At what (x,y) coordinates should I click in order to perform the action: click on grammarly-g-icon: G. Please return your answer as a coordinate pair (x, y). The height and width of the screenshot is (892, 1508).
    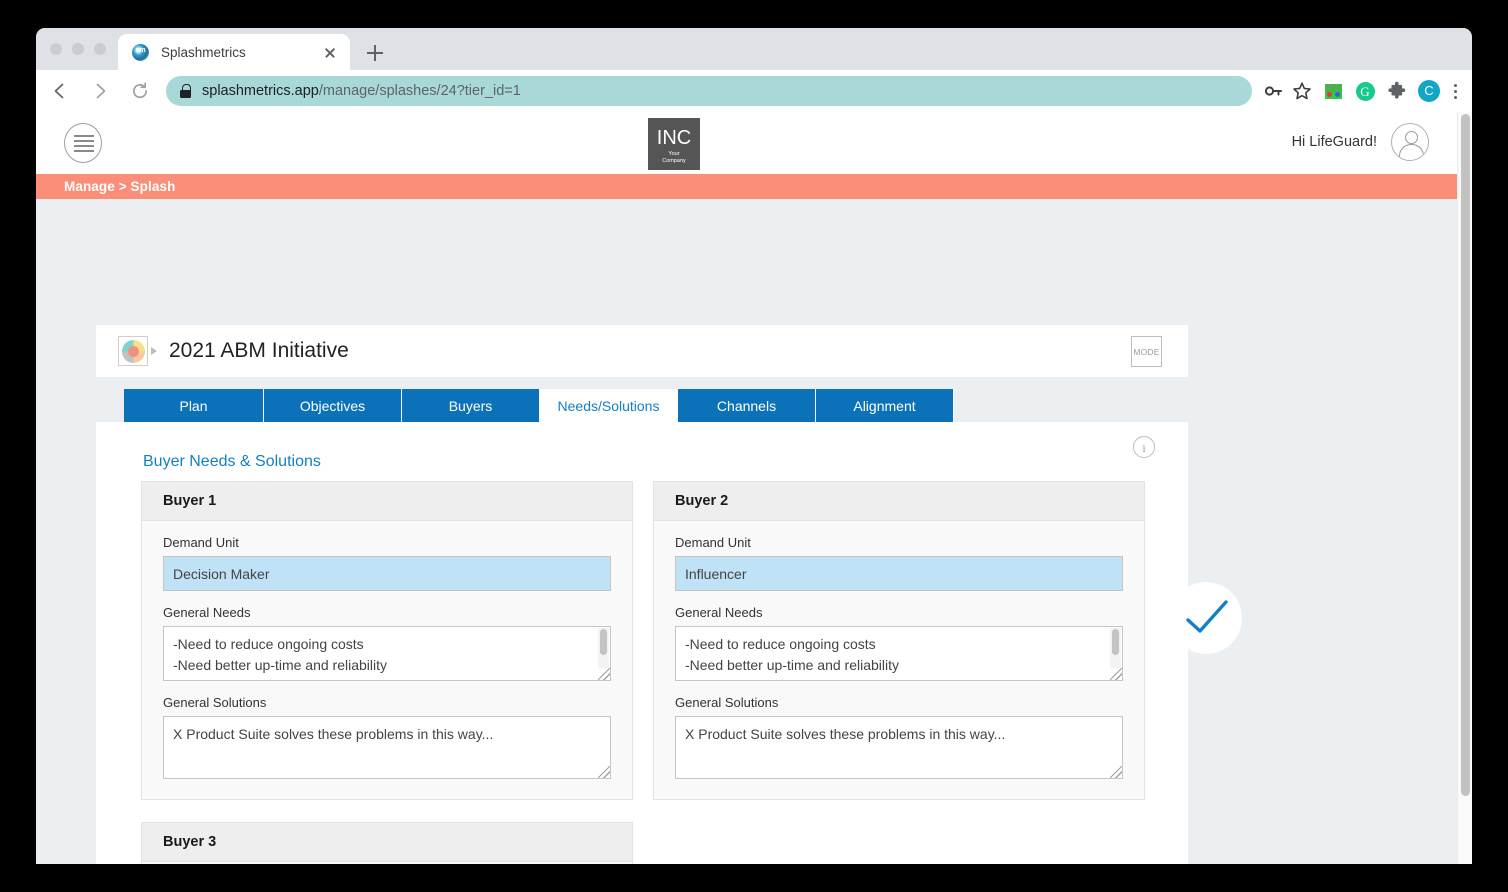
    Looking at the image, I should click on (1365, 91).